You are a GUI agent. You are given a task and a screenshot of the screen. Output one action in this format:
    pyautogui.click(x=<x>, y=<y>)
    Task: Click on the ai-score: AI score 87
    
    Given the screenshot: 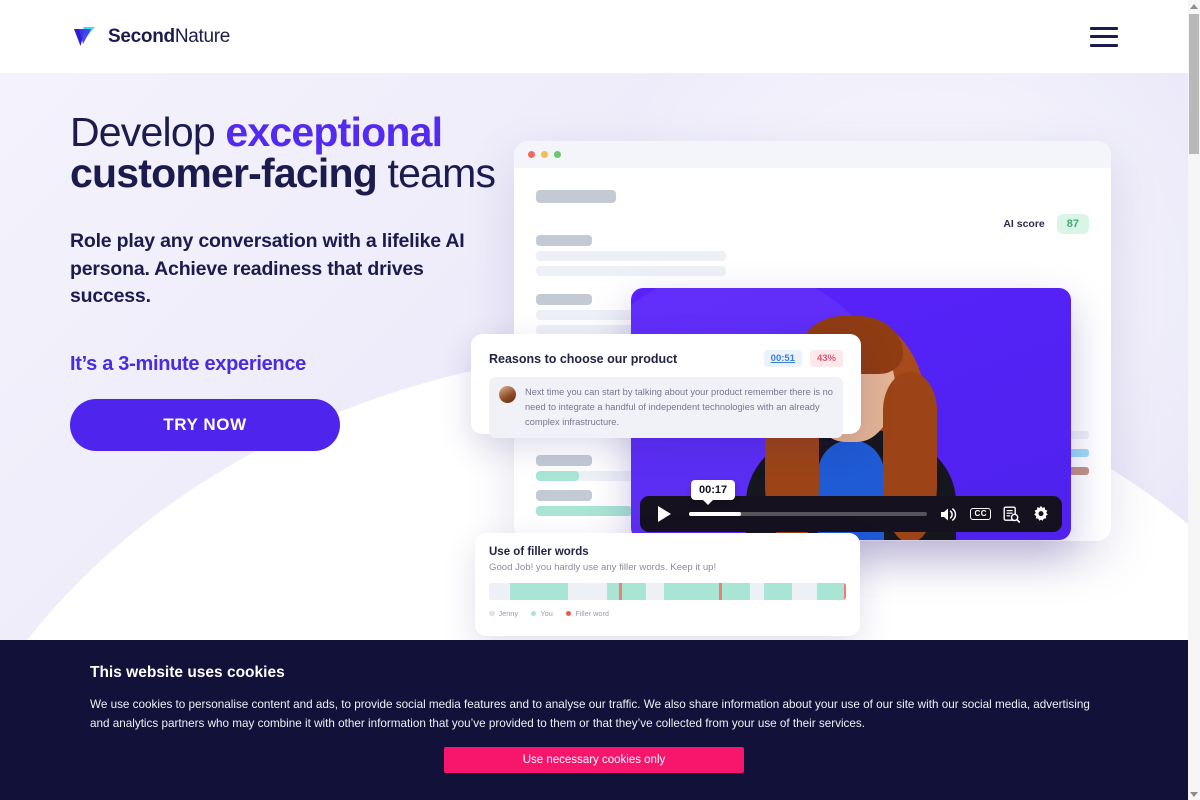 What is the action you would take?
    pyautogui.click(x=1046, y=224)
    